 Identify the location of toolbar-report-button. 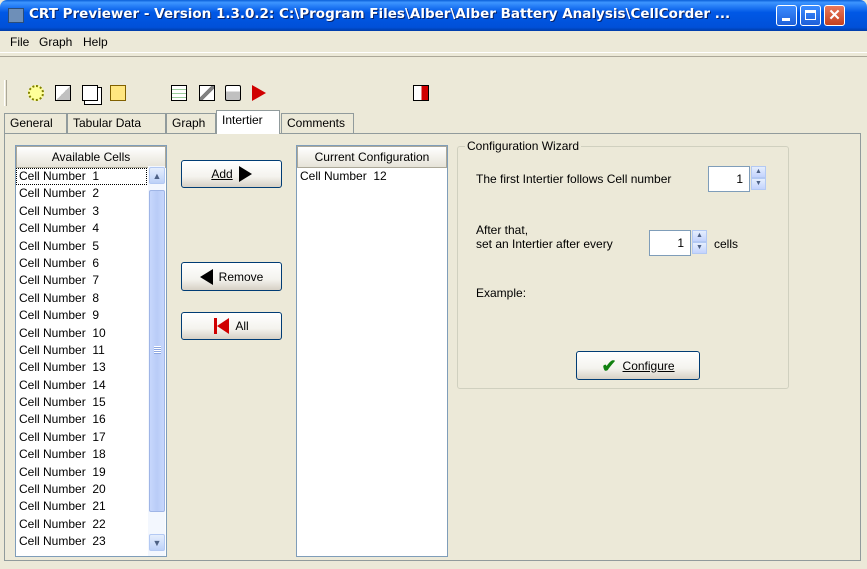
(118, 93).